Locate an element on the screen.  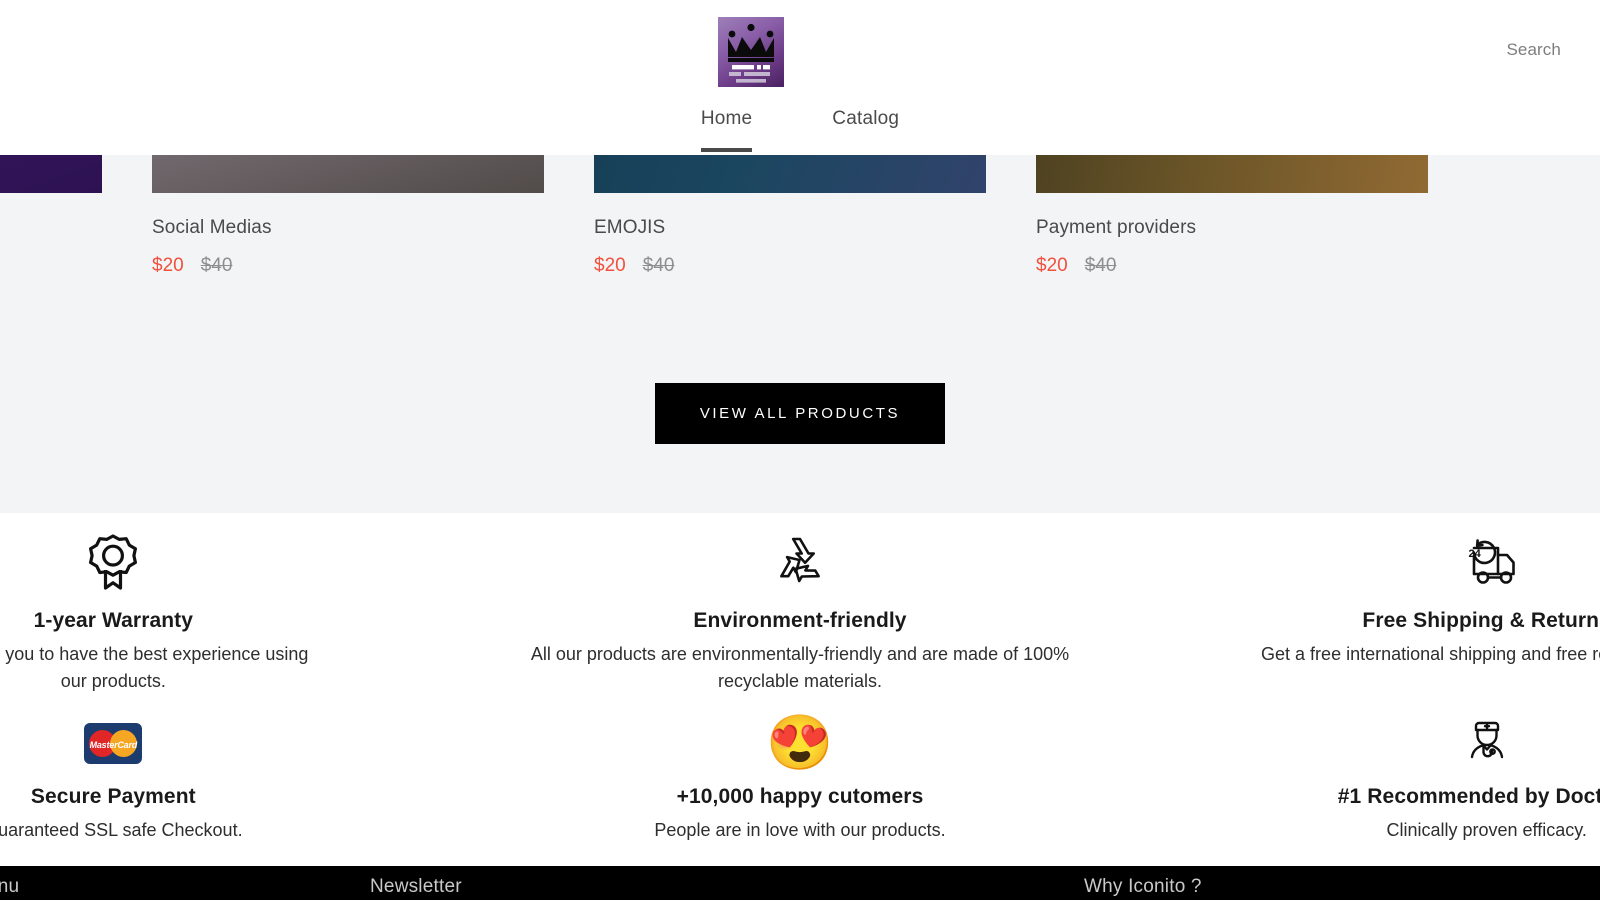
feature-description: Guaranteed SSL safe Checkout. is located at coordinates (121, 830).